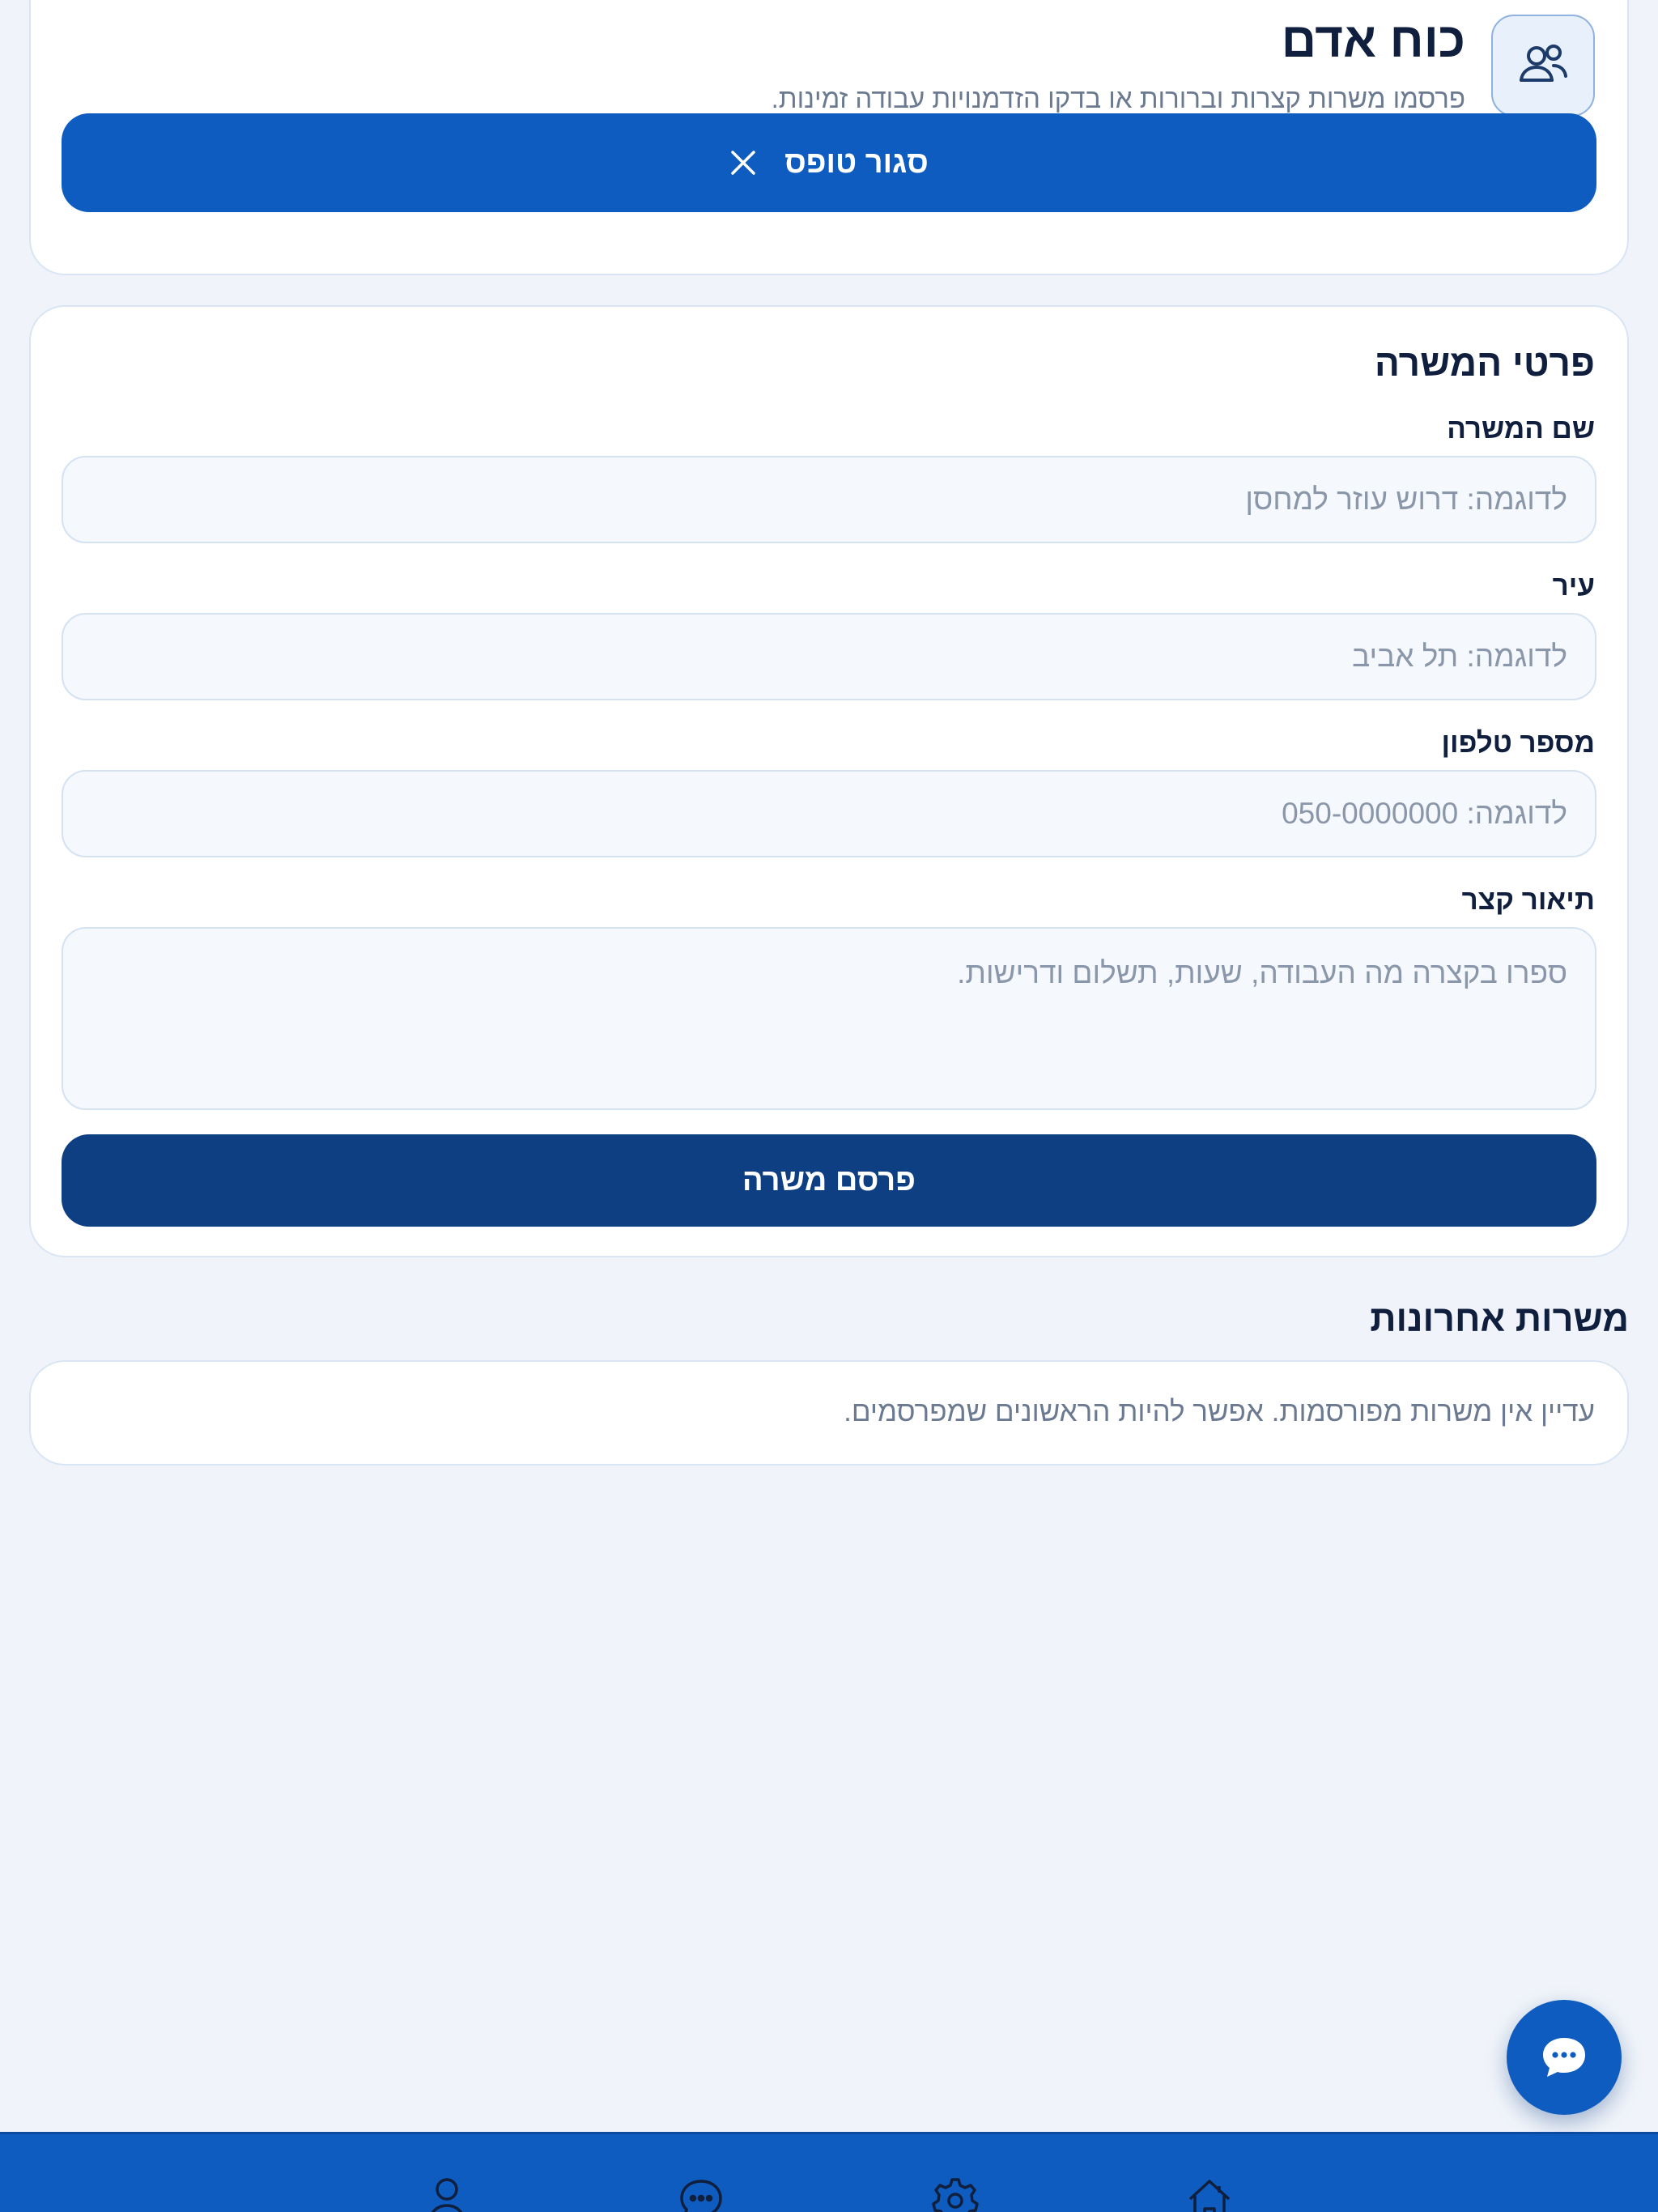 The width and height of the screenshot is (1658, 2212). I want to click on nav-item-home, so click(1209, 2194).